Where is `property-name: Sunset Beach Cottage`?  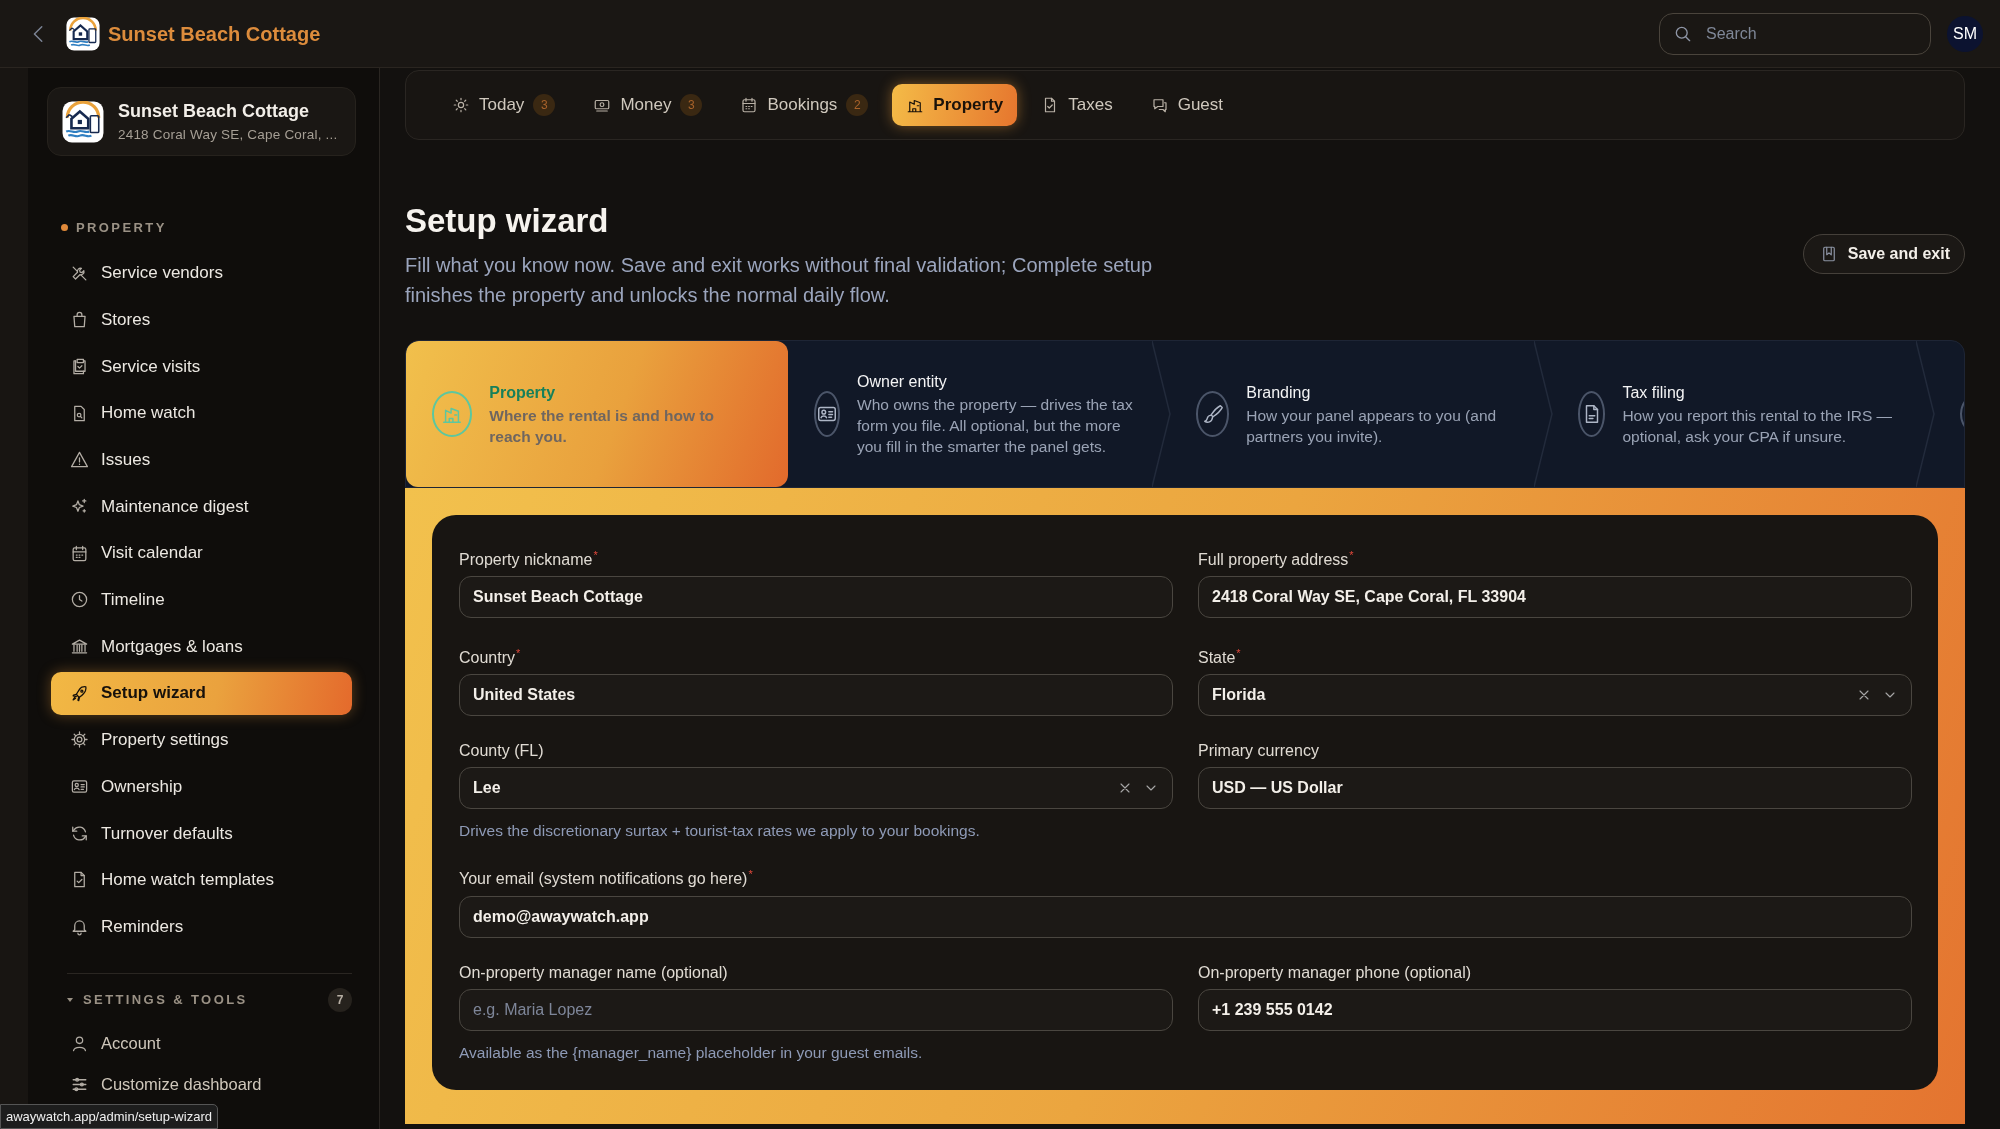 property-name: Sunset Beach Cottage is located at coordinates (214, 111).